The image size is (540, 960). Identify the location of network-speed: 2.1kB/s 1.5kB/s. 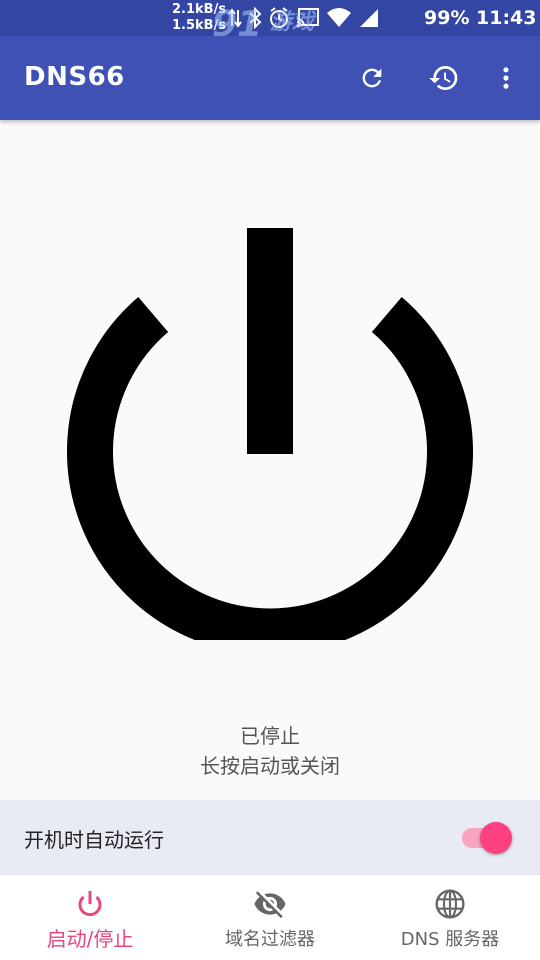
(199, 18).